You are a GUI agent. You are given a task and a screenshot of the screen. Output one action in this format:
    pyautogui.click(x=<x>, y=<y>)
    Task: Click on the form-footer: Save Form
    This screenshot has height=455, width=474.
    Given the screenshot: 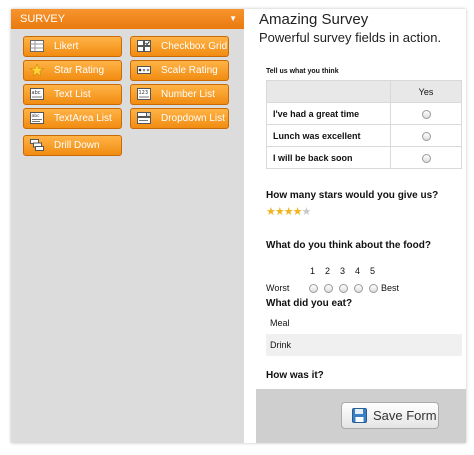 What is the action you would take?
    pyautogui.click(x=361, y=416)
    